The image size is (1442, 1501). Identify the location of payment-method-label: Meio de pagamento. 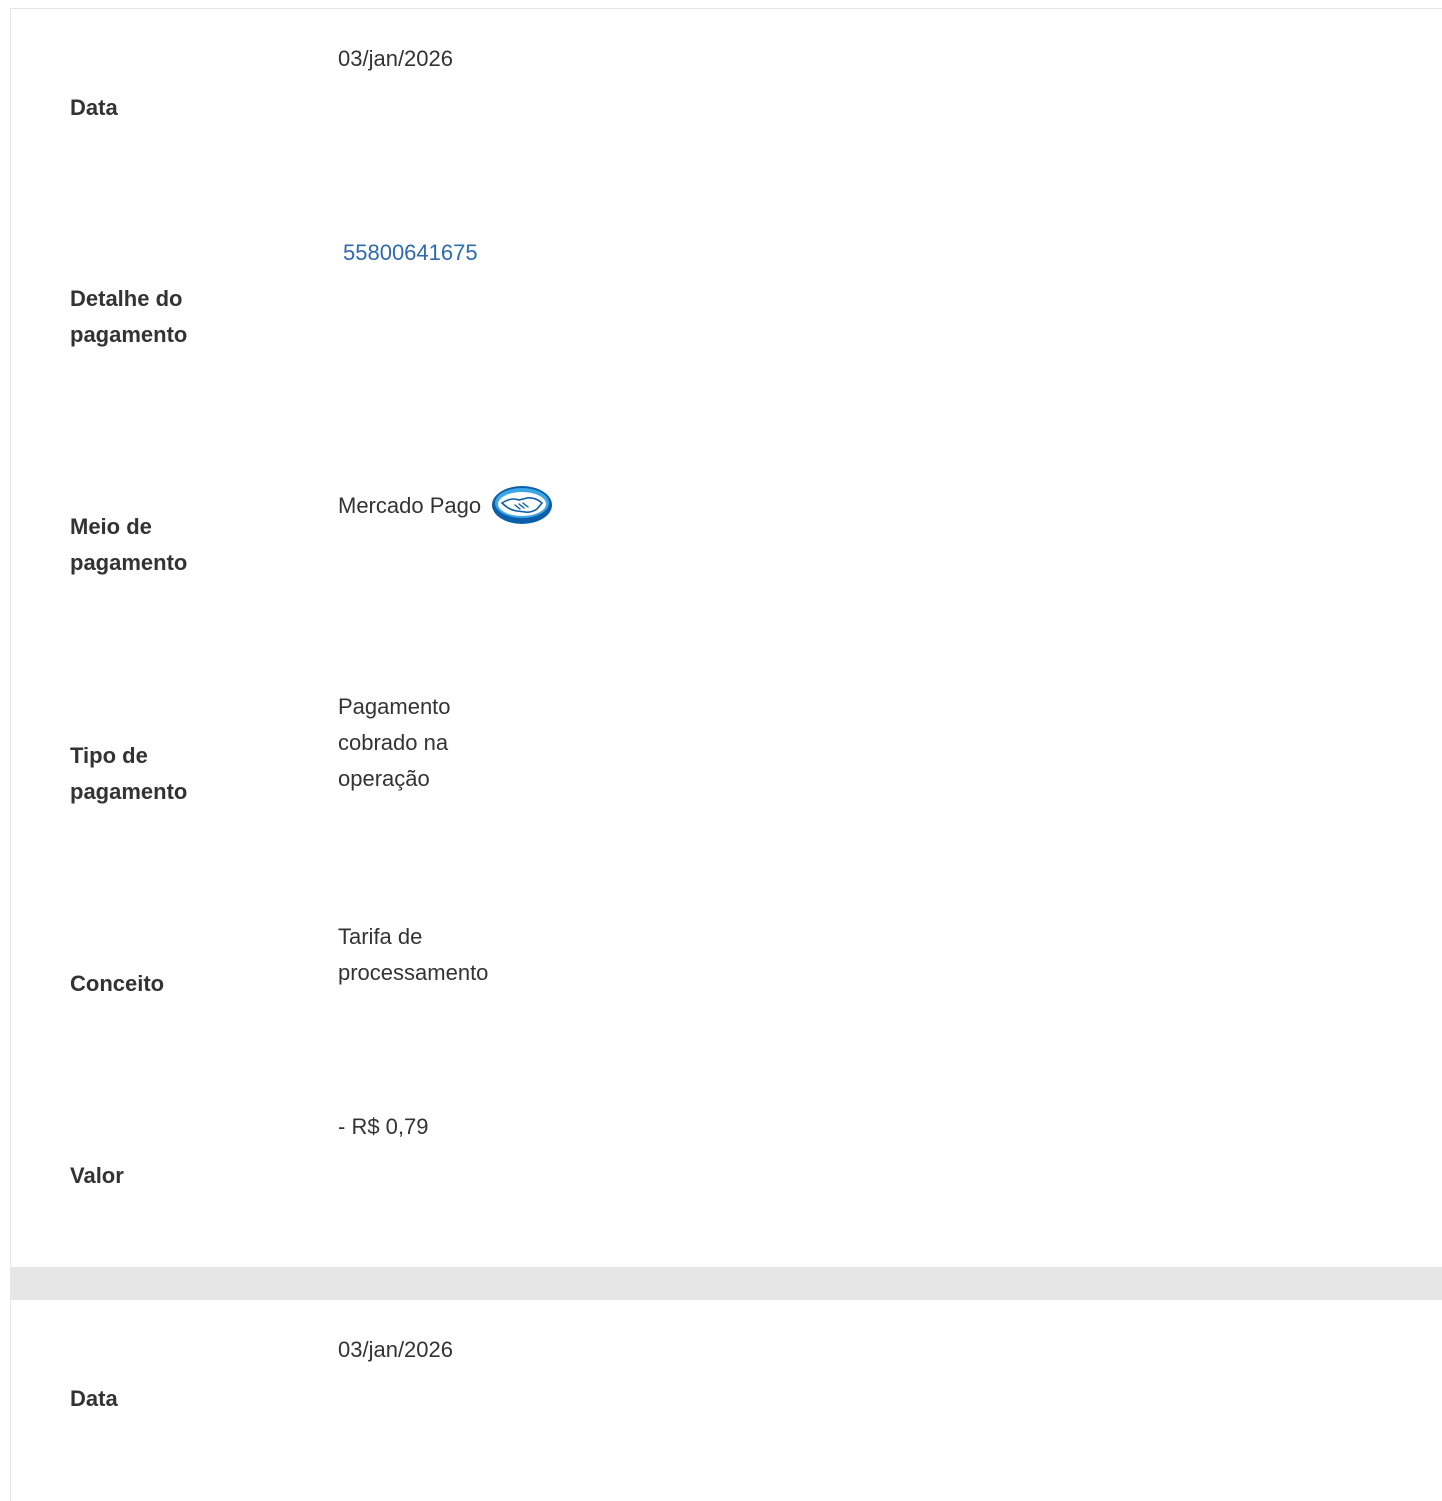
(129, 544).